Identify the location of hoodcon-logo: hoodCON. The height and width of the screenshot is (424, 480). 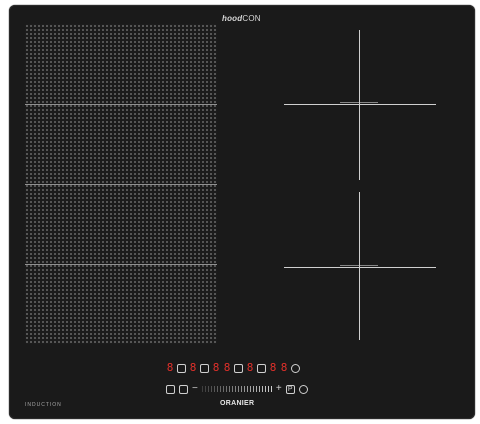
(241, 18).